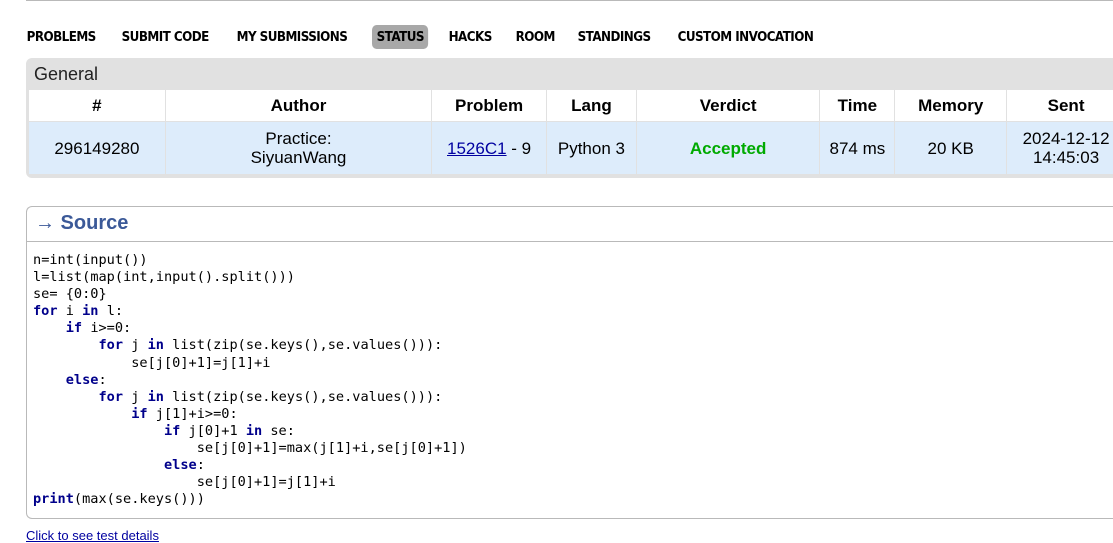 This screenshot has width=1113, height=543. What do you see at coordinates (90, 260) in the screenshot?
I see `code-line: n=int(input())` at bounding box center [90, 260].